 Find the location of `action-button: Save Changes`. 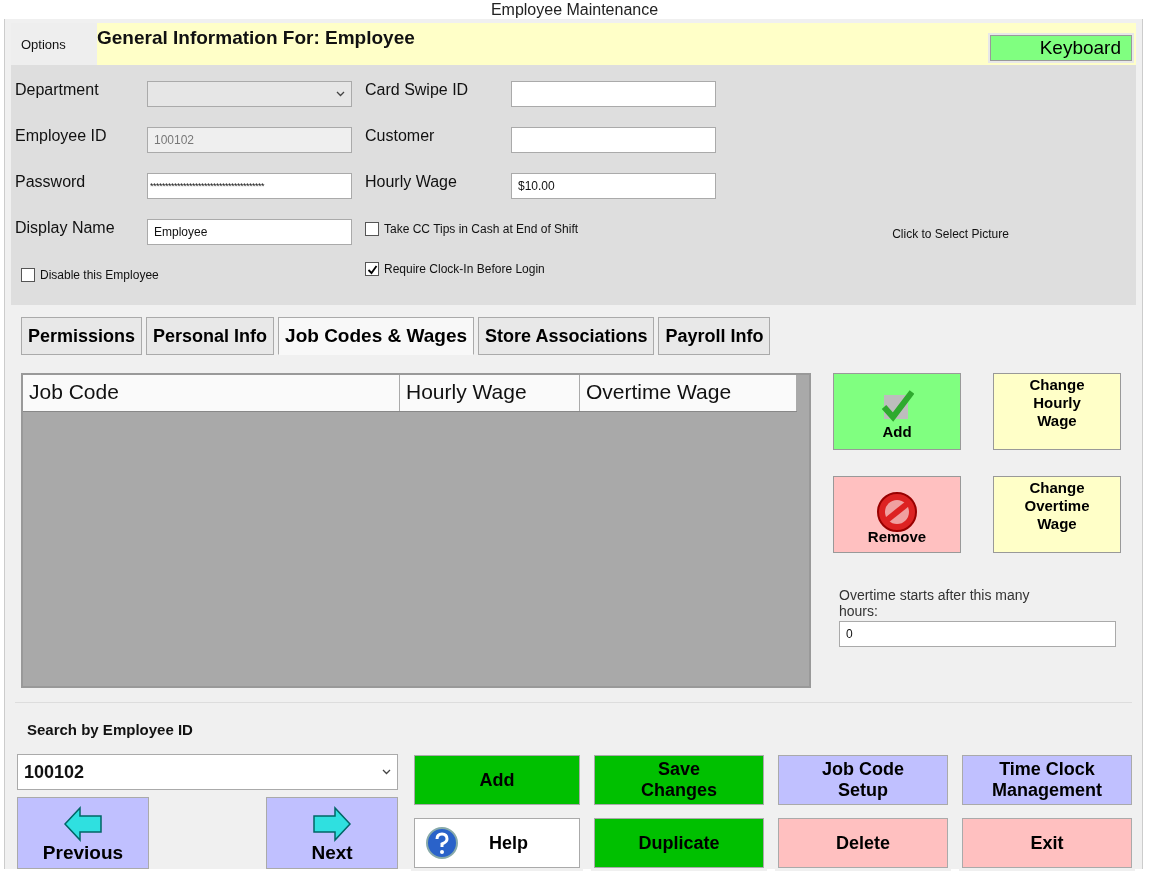

action-button: Save Changes is located at coordinates (679, 780).